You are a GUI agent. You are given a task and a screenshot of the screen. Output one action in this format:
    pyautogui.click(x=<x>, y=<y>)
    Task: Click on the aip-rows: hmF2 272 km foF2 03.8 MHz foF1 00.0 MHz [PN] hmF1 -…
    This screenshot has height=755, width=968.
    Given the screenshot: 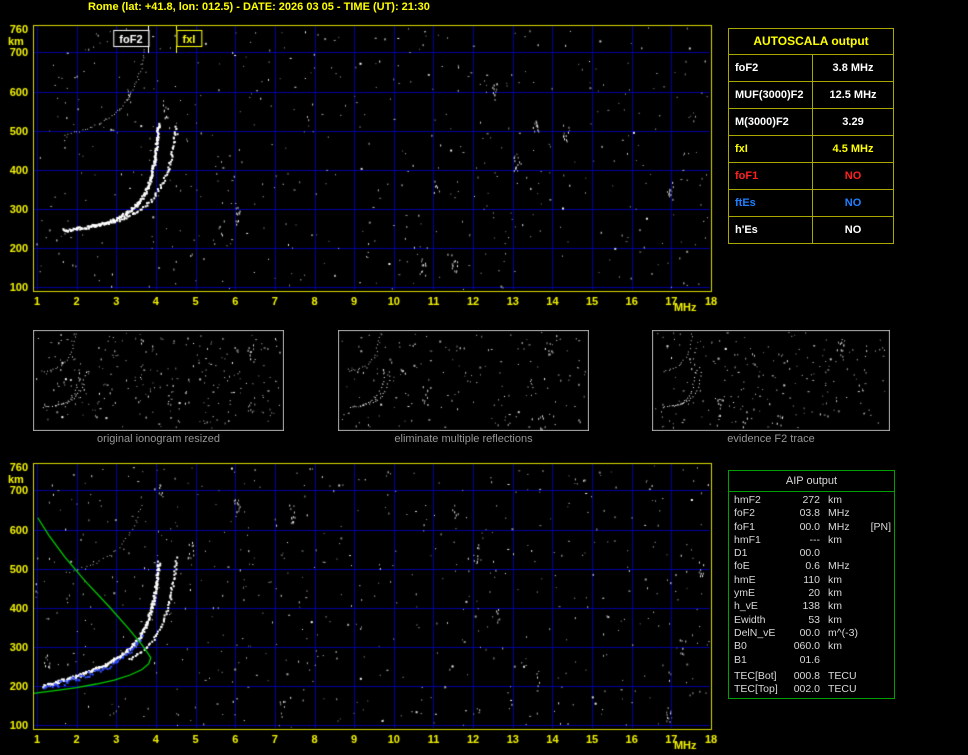 What is the action you would take?
    pyautogui.click(x=811, y=595)
    